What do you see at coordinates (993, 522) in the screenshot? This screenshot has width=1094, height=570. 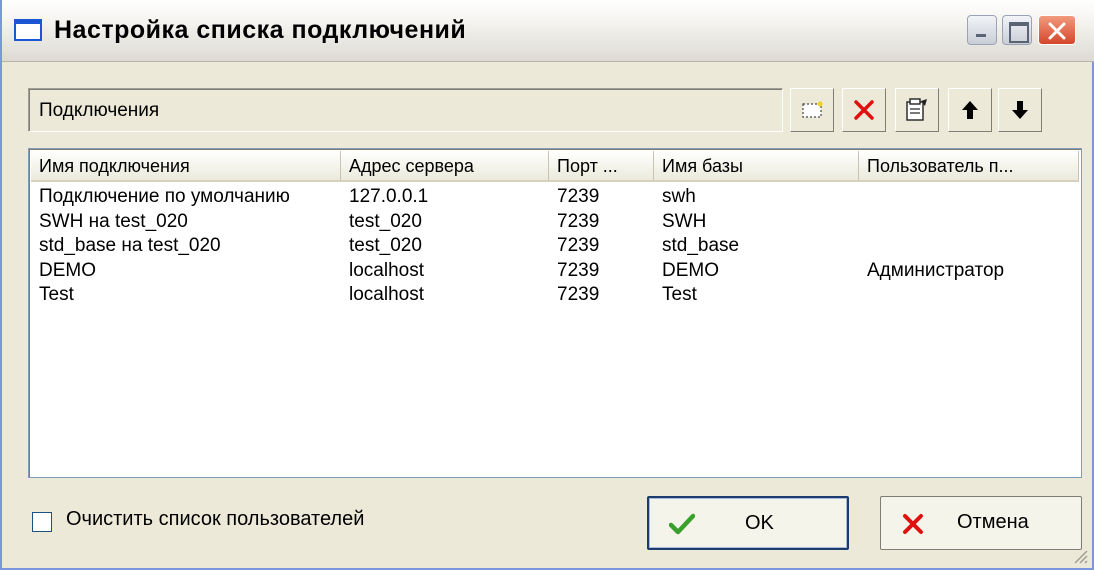 I see `cancel-button-label: Отмена` at bounding box center [993, 522].